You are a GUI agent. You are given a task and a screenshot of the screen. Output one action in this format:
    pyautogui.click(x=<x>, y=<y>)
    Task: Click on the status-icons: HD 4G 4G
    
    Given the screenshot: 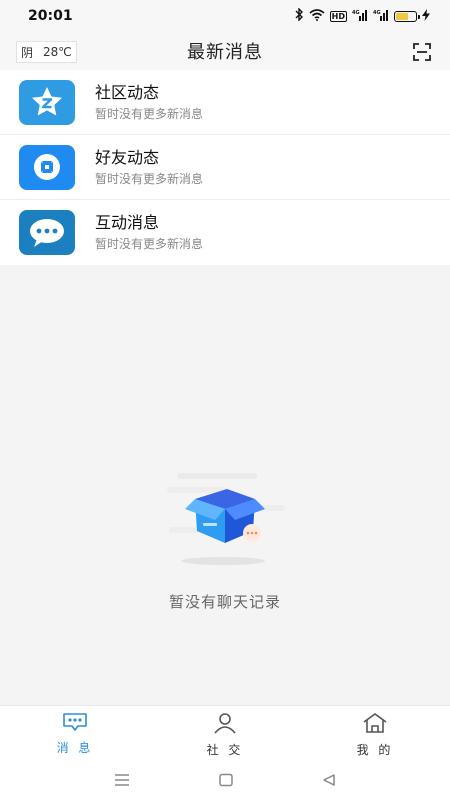 What is the action you would take?
    pyautogui.click(x=362, y=15)
    